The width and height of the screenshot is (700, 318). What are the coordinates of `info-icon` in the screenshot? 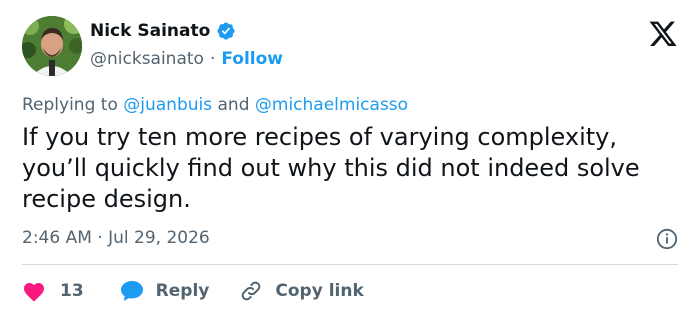 It's located at (667, 239).